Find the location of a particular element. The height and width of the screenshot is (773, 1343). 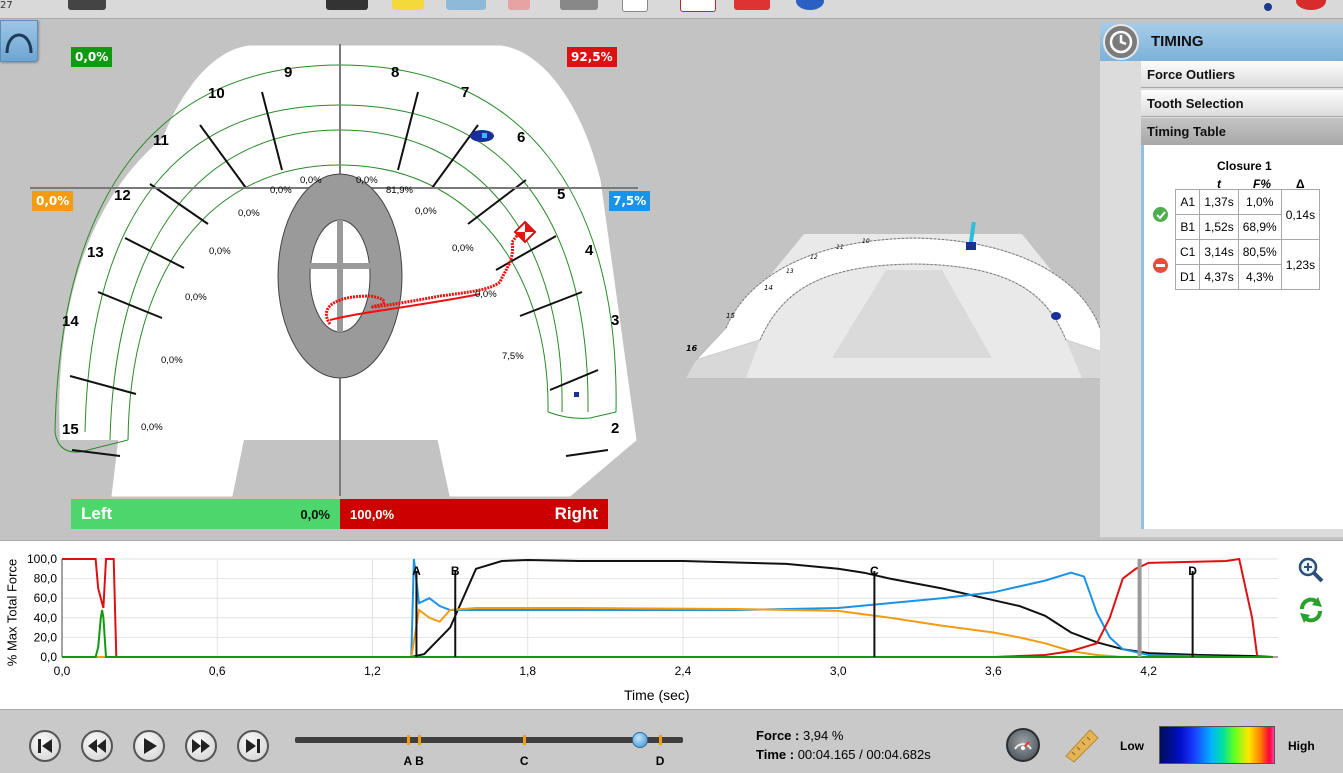

section-tooth-selection: Tooth Selection is located at coordinates (1242, 103).